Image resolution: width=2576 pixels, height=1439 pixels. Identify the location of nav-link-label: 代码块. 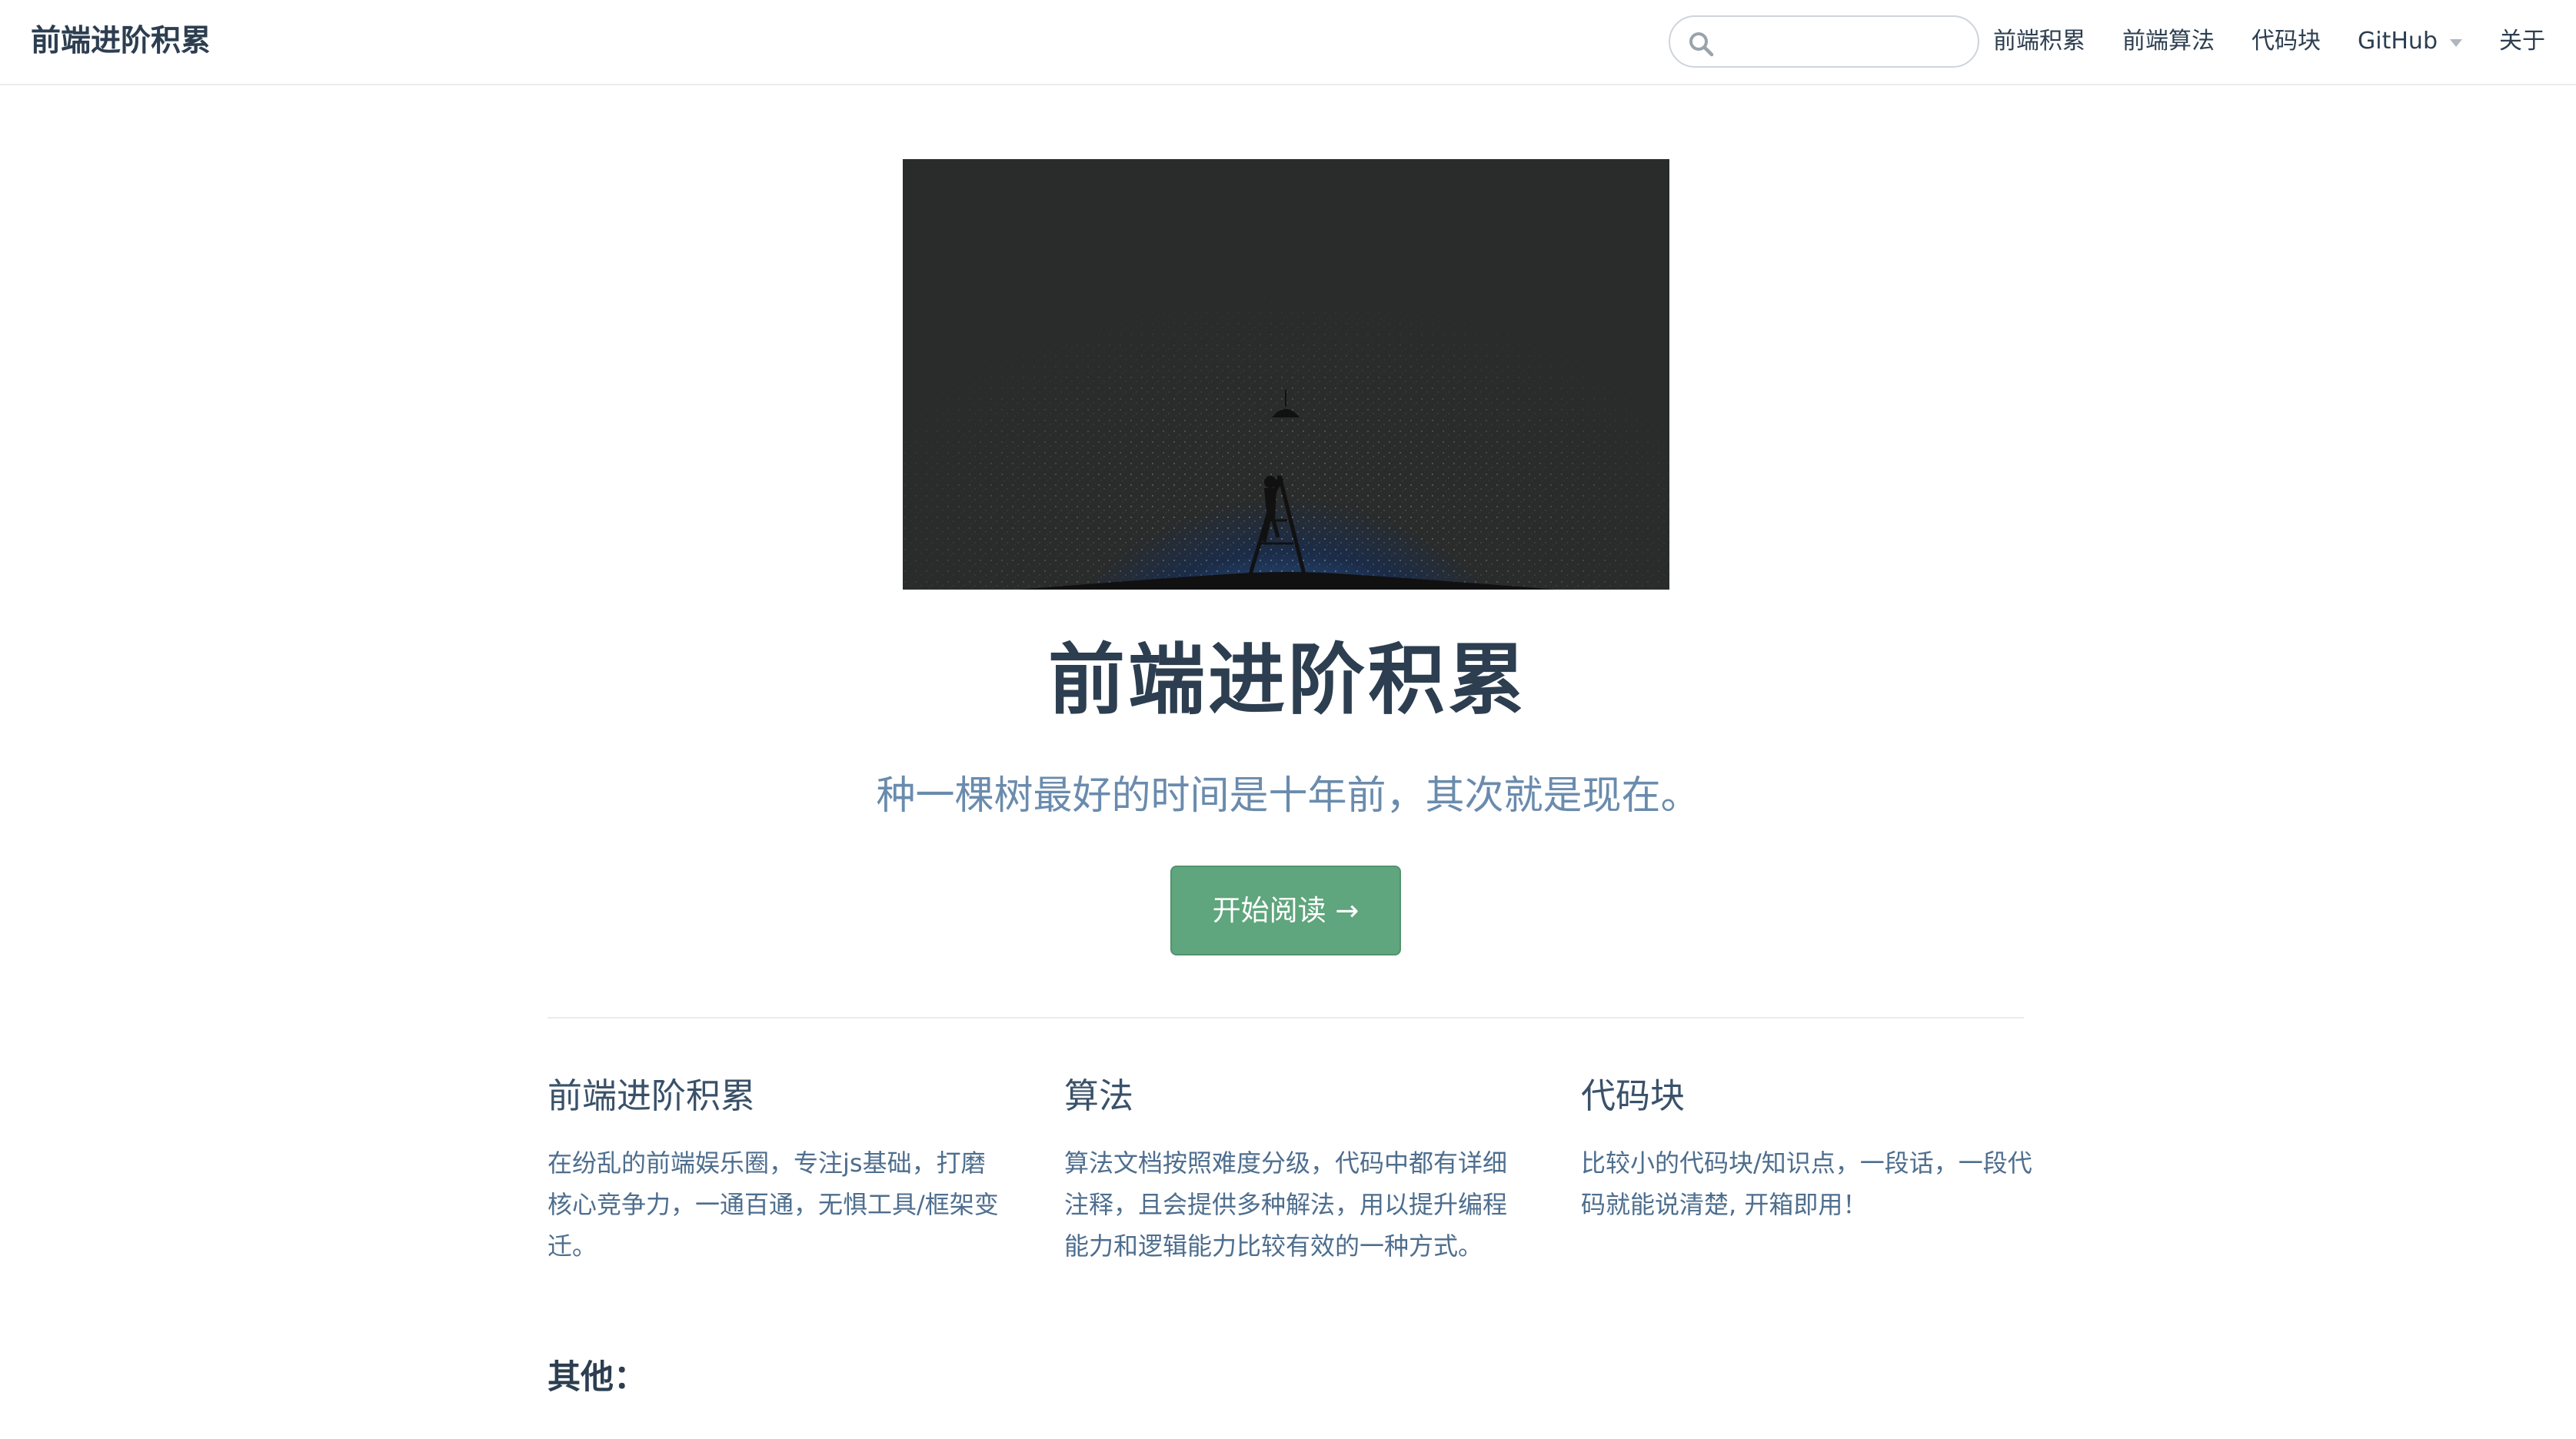
(2286, 41).